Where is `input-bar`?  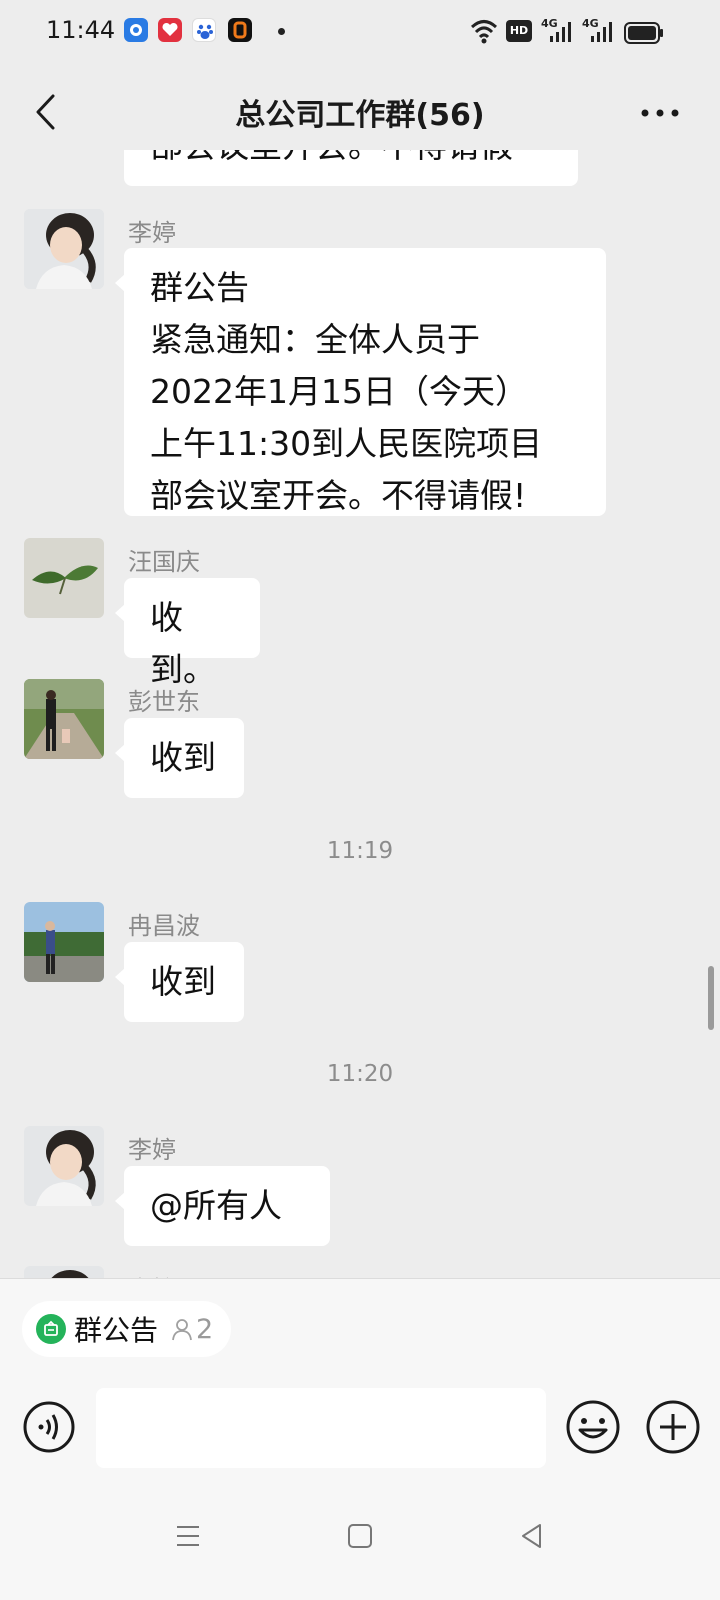
input-bar is located at coordinates (360, 1428).